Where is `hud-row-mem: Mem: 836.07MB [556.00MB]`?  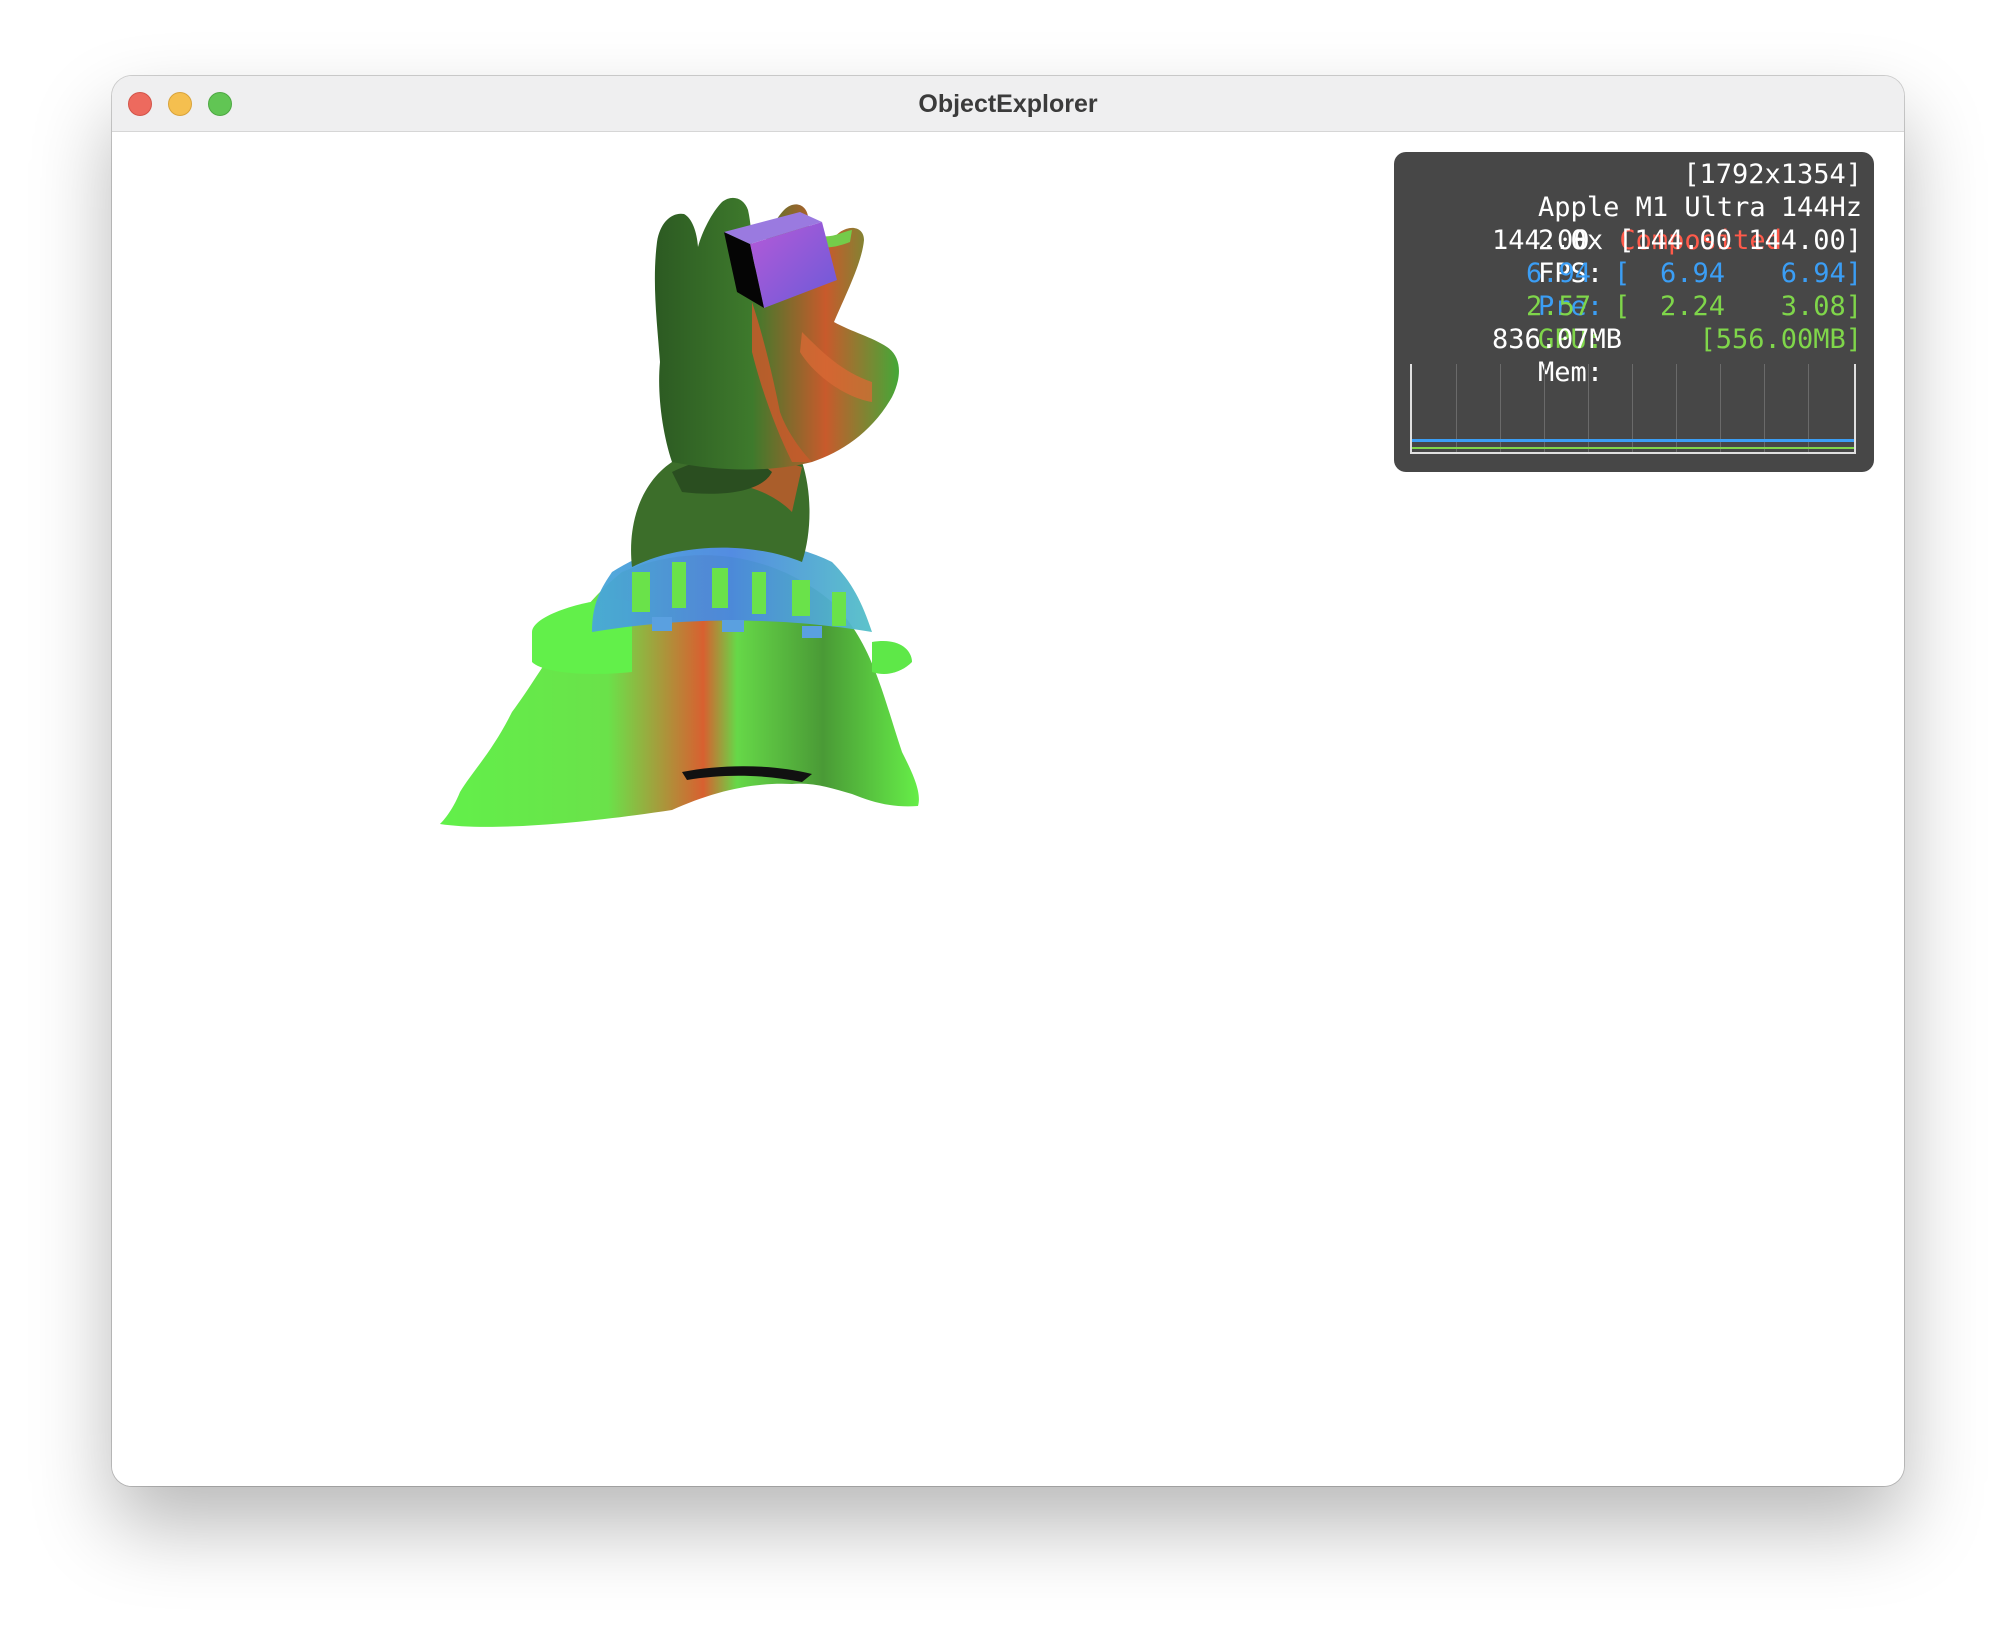
hud-row-mem: Mem: 836.07MB [556.00MB] is located at coordinates (1635, 355).